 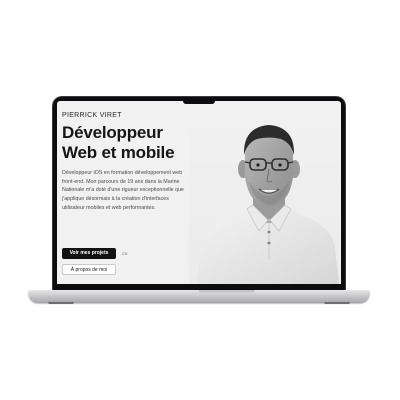 I want to click on camera-notch, so click(x=199, y=101).